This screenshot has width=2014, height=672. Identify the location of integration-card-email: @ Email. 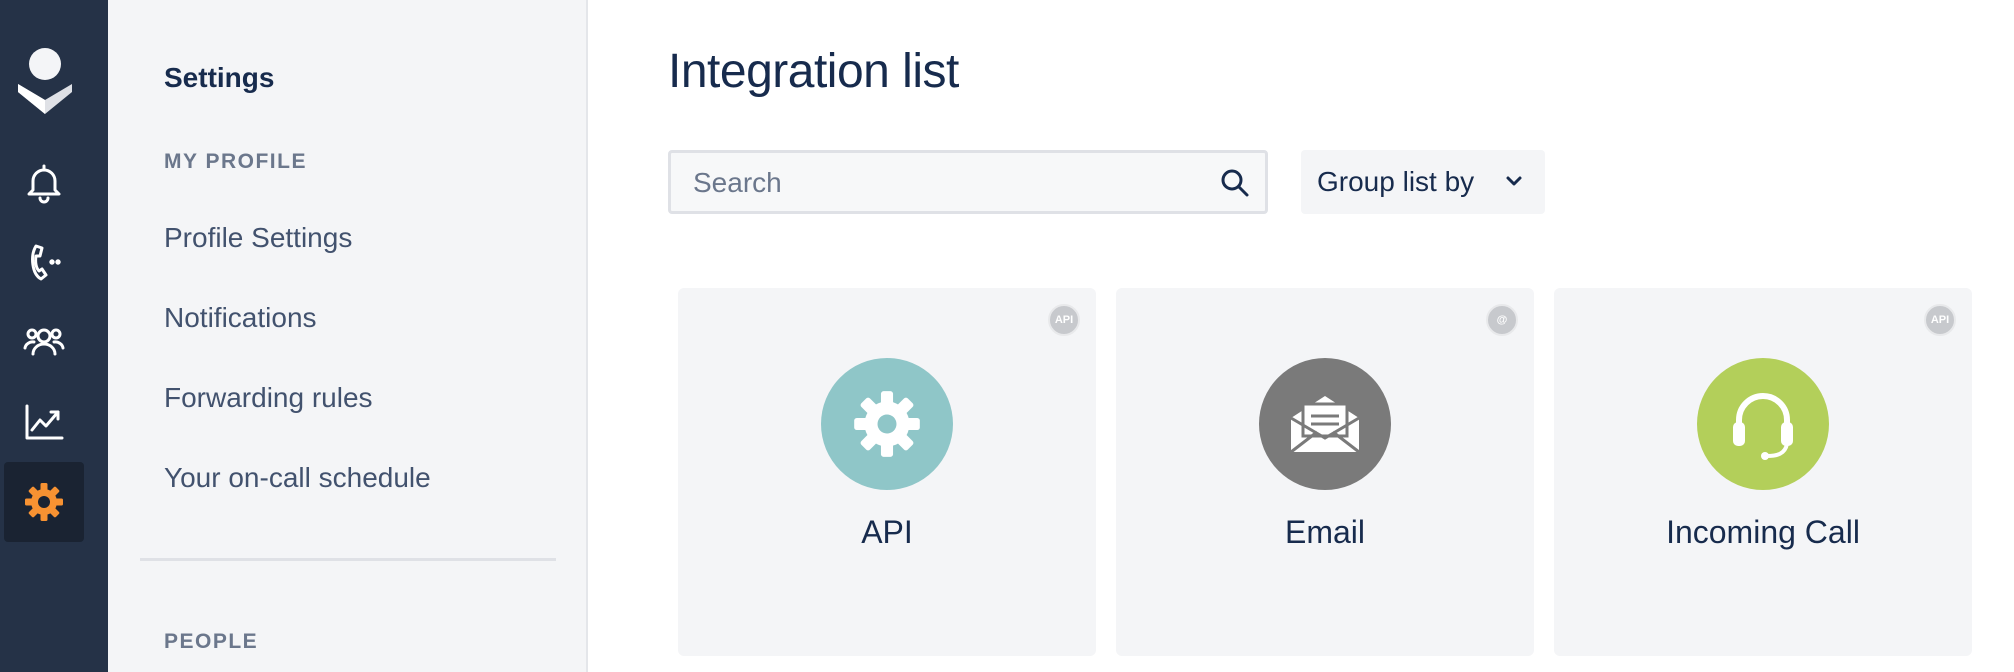
(1325, 472).